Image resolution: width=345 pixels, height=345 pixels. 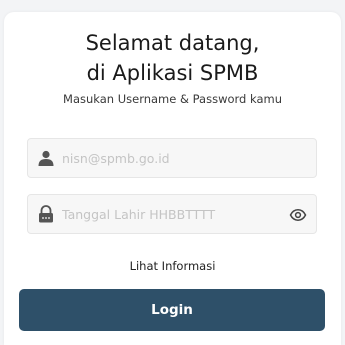 I want to click on login-button: Login, so click(x=172, y=310).